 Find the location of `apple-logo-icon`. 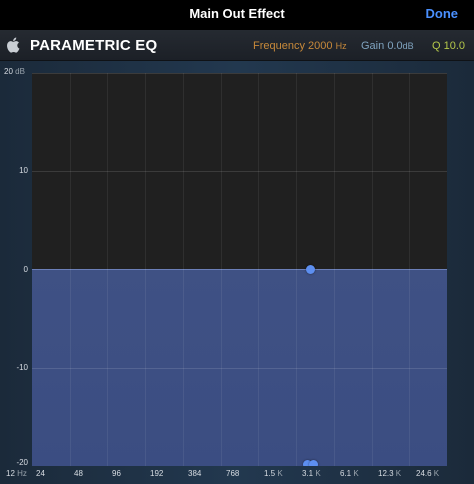

apple-logo-icon is located at coordinates (13, 45).